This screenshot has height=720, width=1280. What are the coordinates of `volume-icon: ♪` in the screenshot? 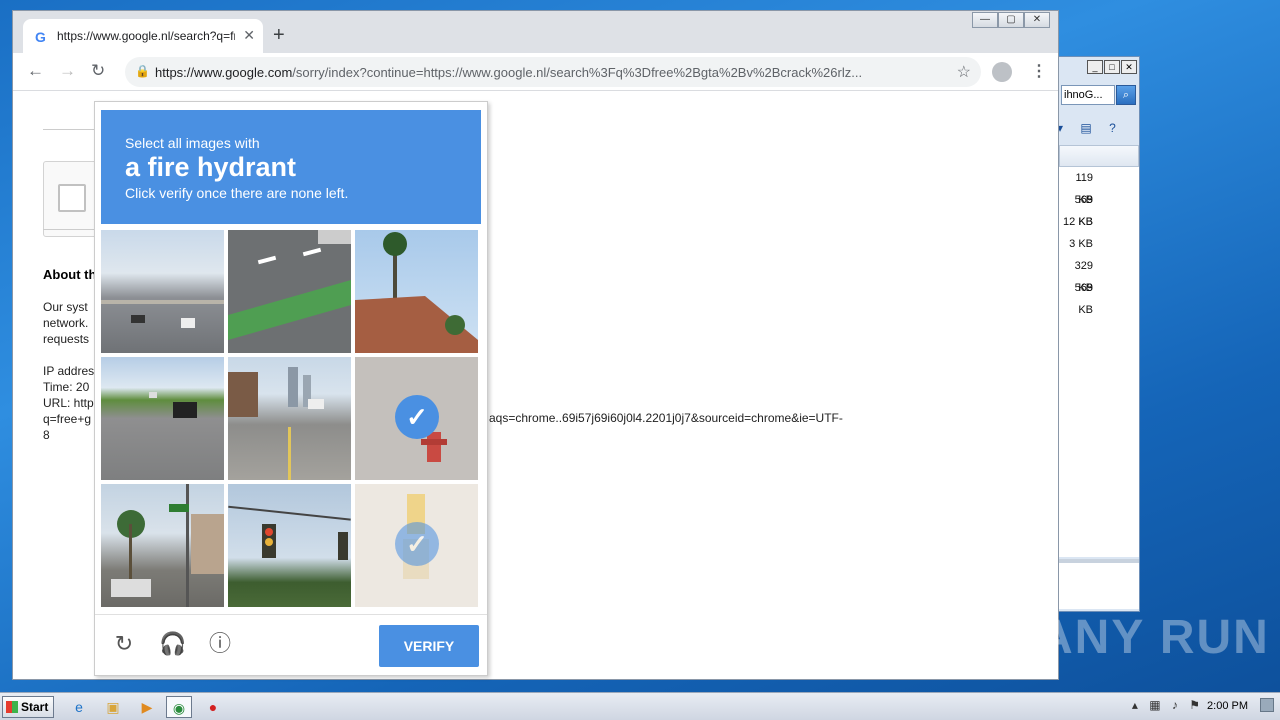 It's located at (1175, 705).